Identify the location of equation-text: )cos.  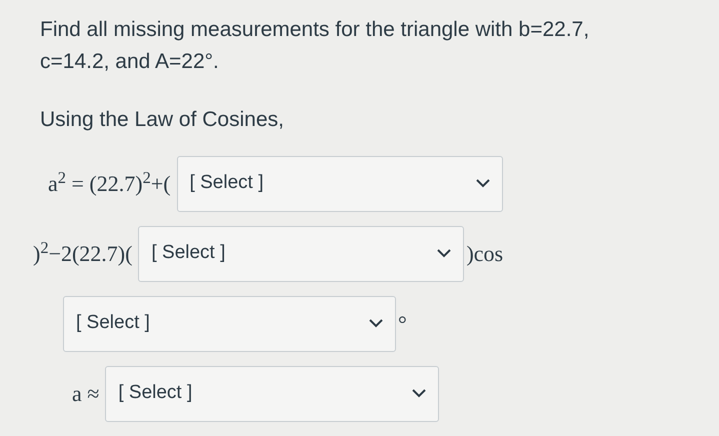
(485, 254).